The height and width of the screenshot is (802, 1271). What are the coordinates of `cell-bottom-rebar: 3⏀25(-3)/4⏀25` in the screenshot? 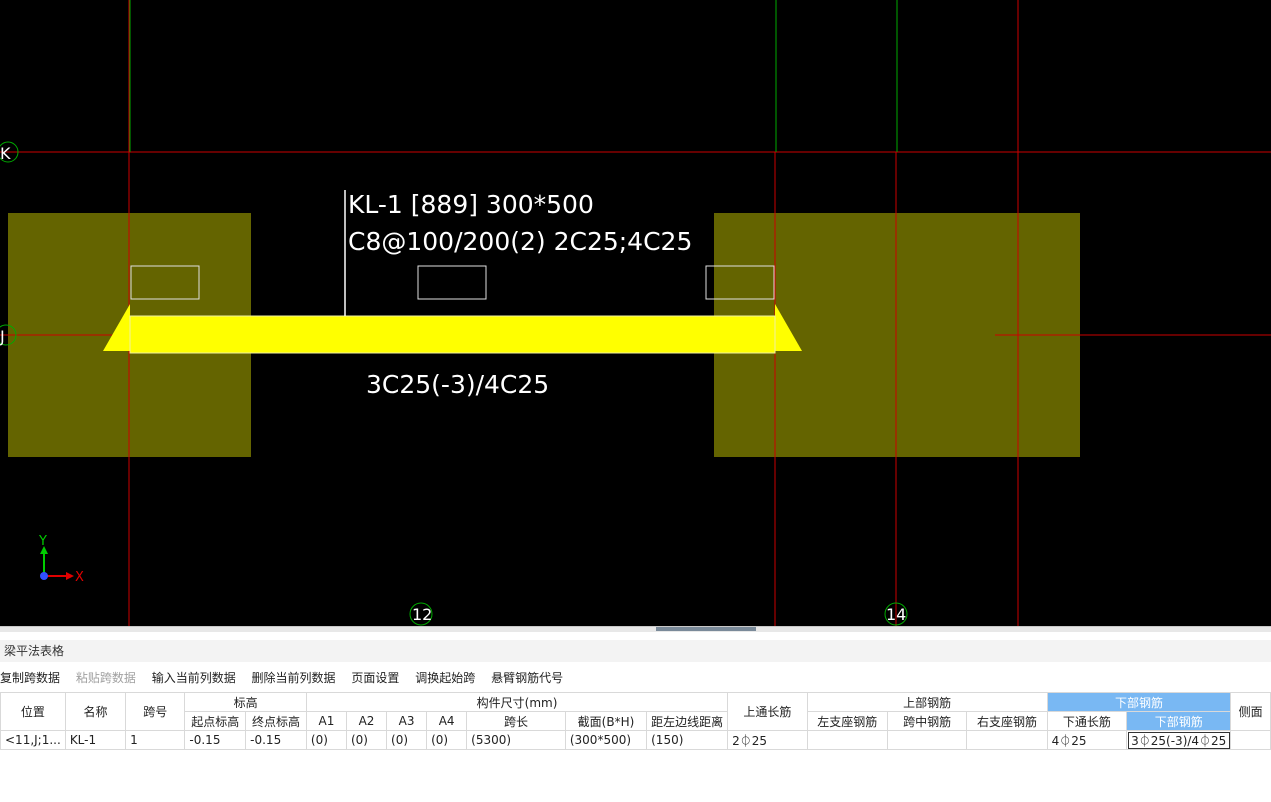 It's located at (1179, 740).